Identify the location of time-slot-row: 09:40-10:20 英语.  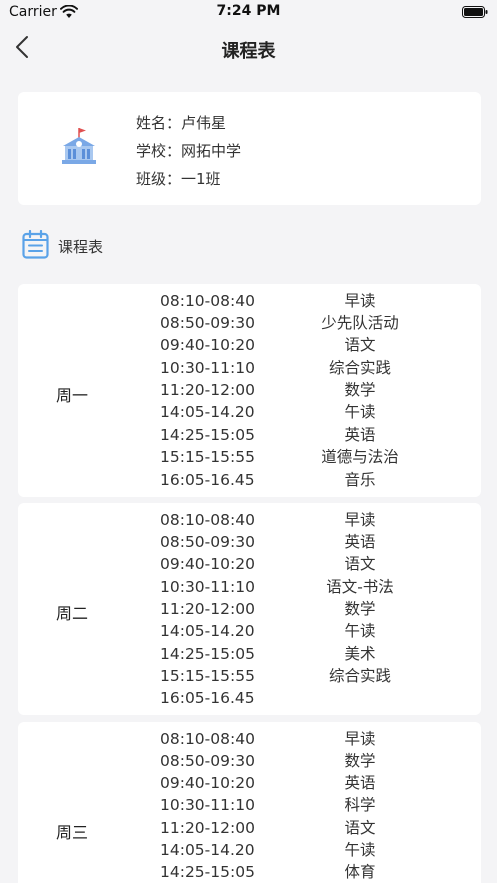
(249, 783).